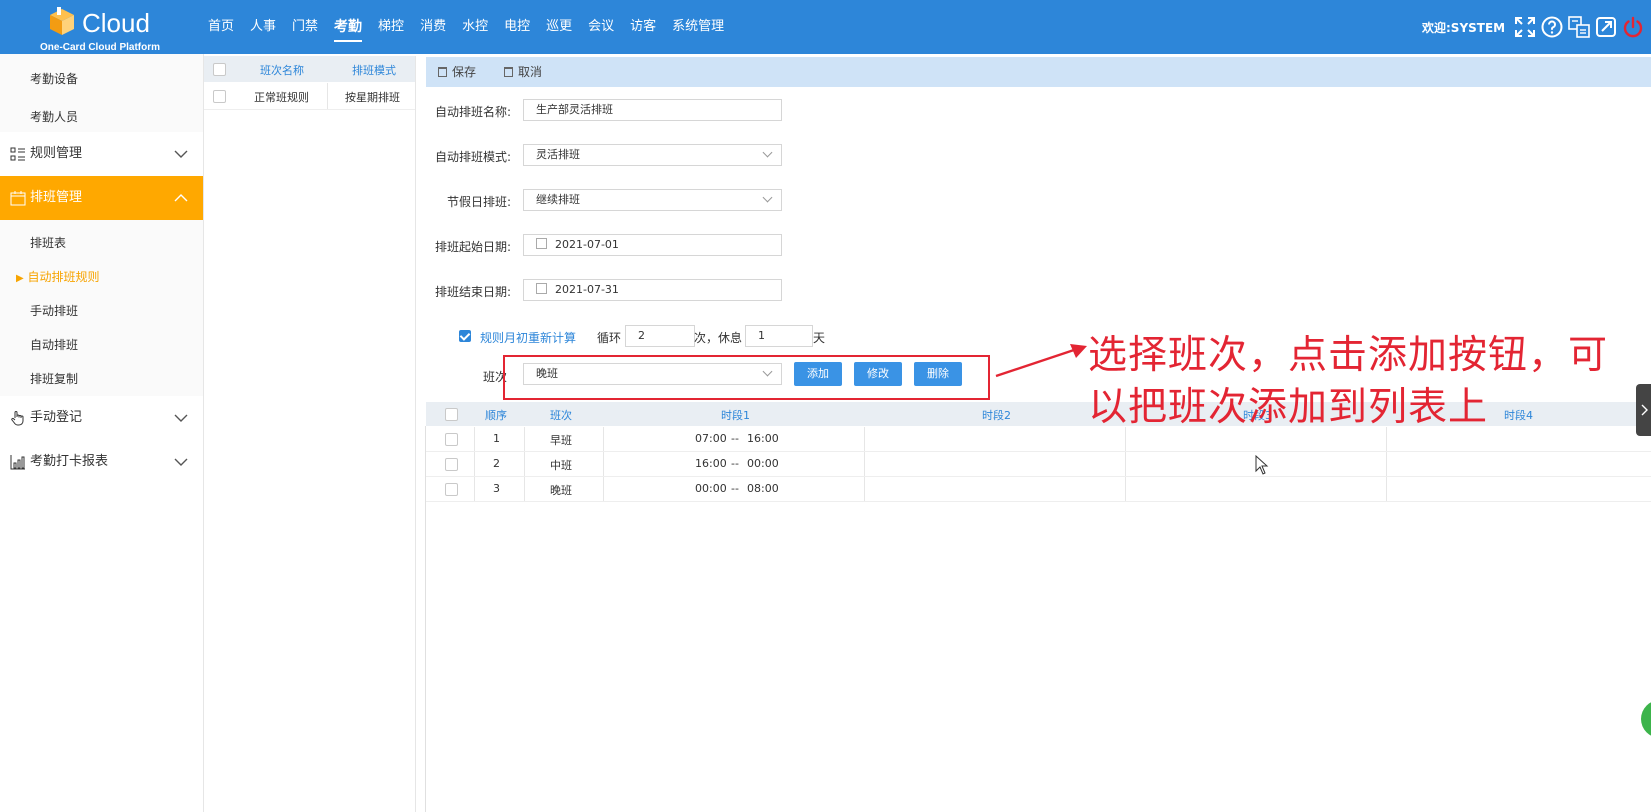  I want to click on rule-name-cell: 正常班规则, so click(281, 97).